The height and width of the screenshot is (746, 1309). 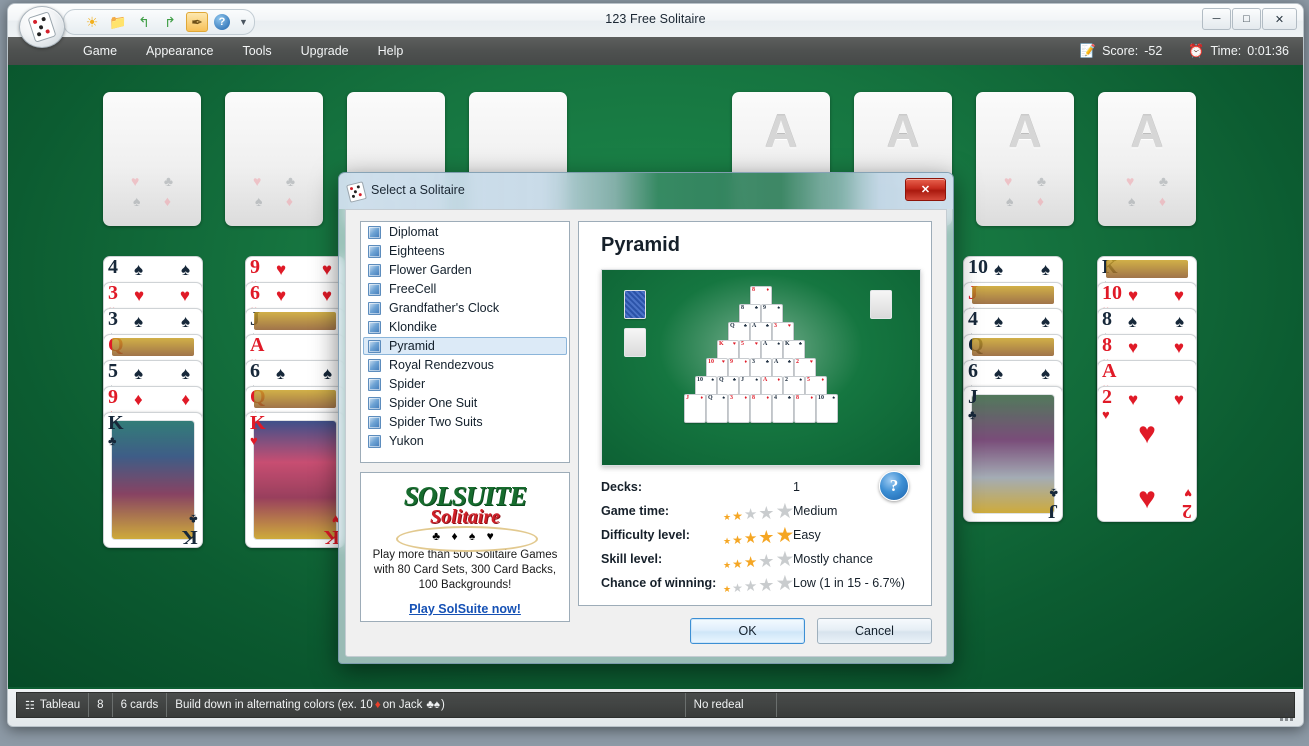 What do you see at coordinates (413, 327) in the screenshot?
I see `game-list-item-label: Klondike` at bounding box center [413, 327].